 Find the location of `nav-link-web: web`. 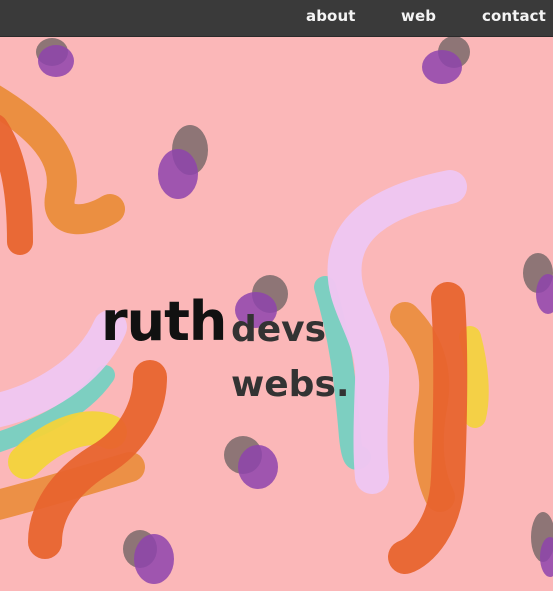

nav-link-web: web is located at coordinates (418, 16).